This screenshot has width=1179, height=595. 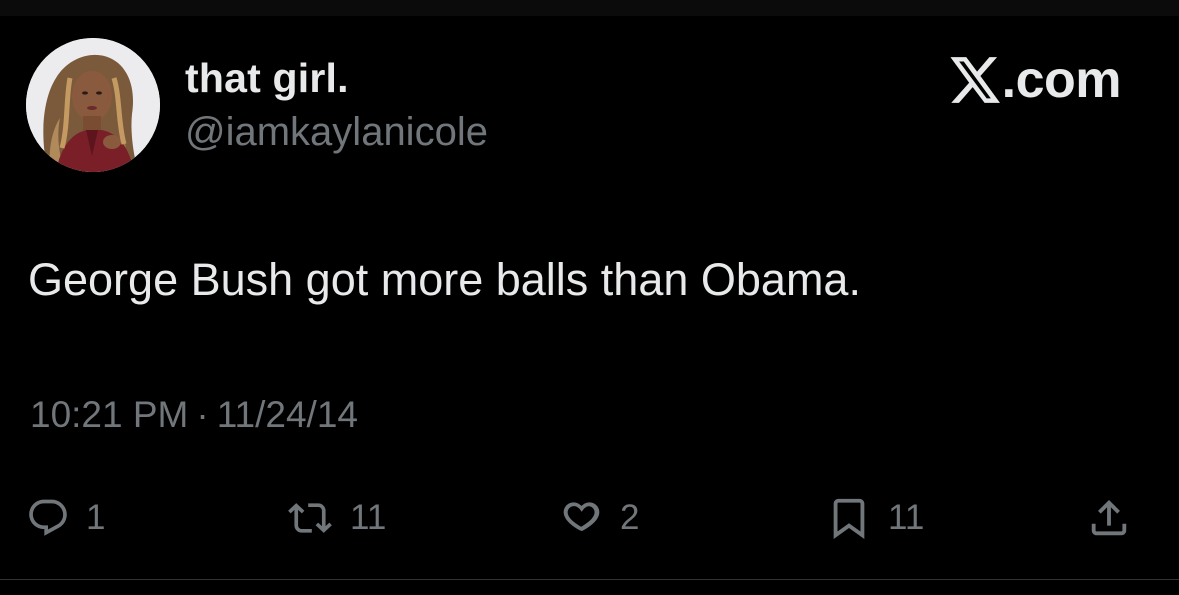 I want to click on display-name: that girl., so click(x=267, y=78).